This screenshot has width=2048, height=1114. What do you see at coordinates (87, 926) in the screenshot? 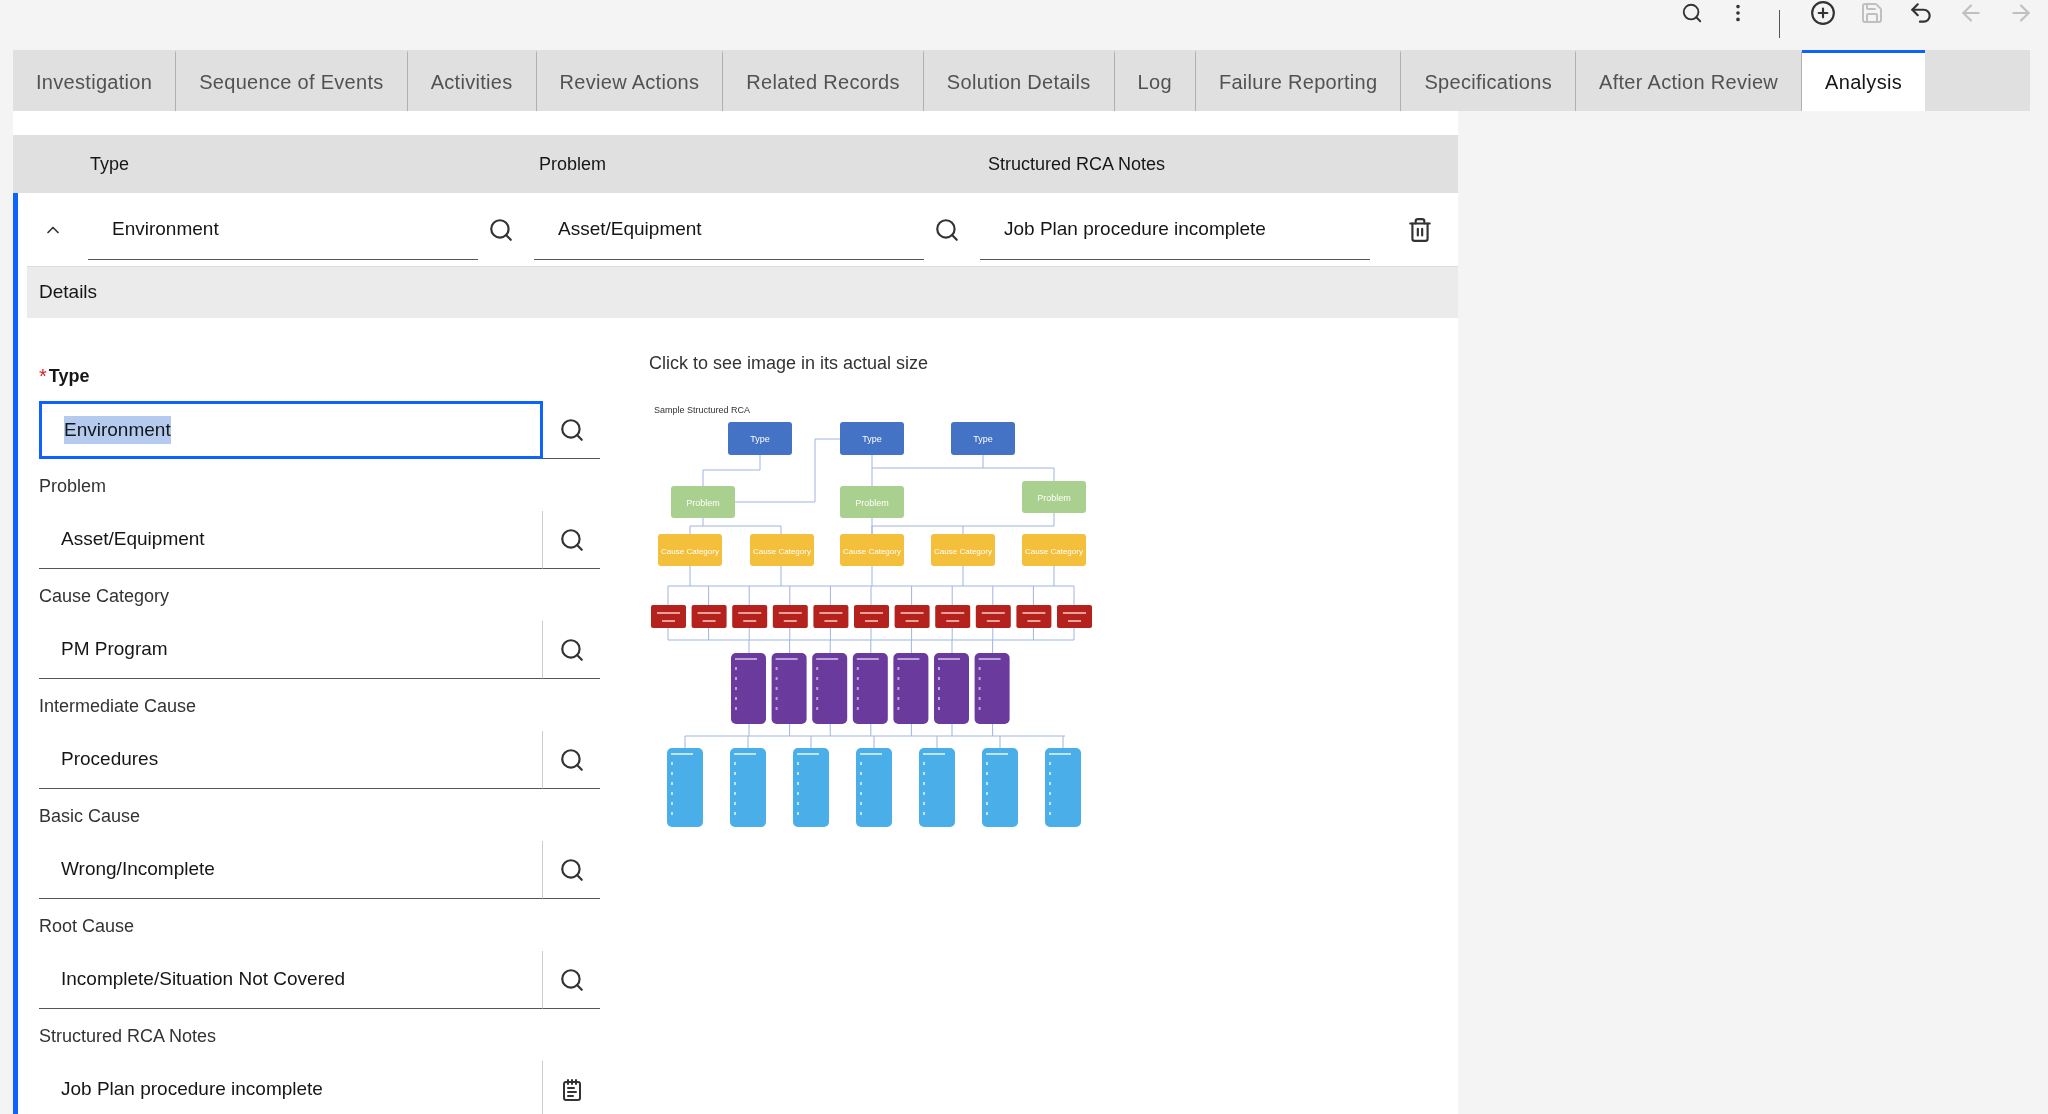
I see `field-label: Root Cause` at bounding box center [87, 926].